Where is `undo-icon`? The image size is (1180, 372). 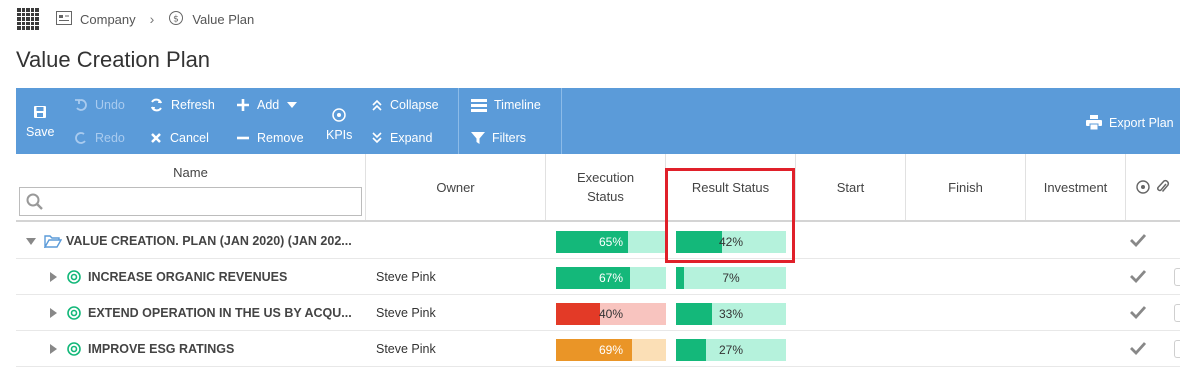
undo-icon is located at coordinates (81, 105).